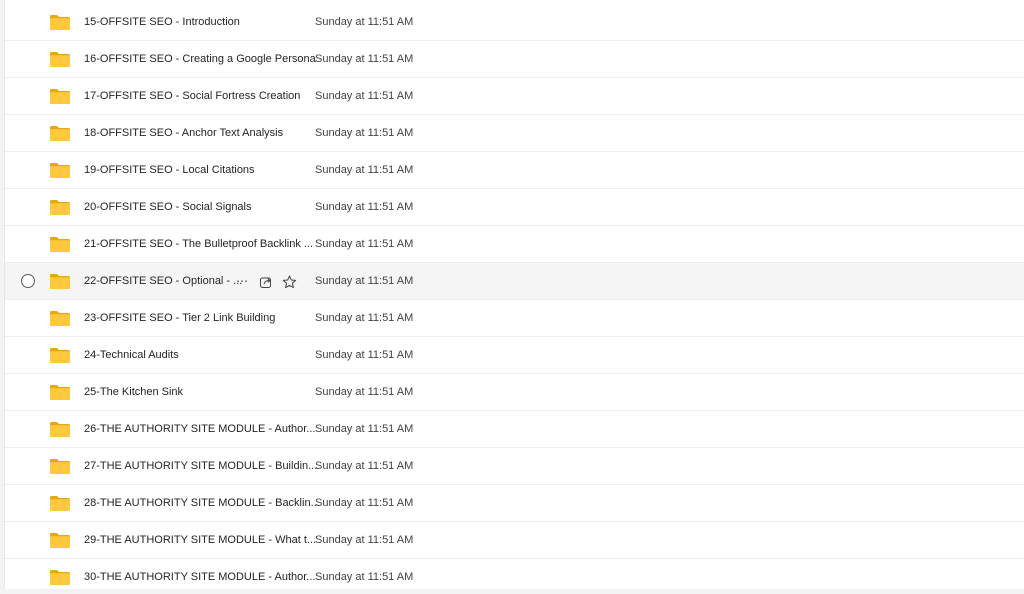  I want to click on favorite-star-icon, so click(289, 282).